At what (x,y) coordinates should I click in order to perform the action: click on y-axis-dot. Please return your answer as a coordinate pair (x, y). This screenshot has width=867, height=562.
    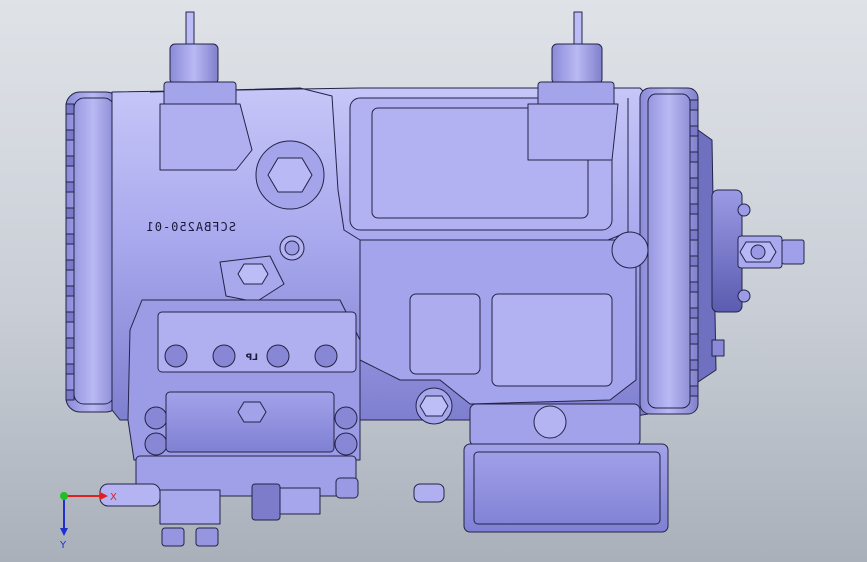
    Looking at the image, I should click on (64, 496).